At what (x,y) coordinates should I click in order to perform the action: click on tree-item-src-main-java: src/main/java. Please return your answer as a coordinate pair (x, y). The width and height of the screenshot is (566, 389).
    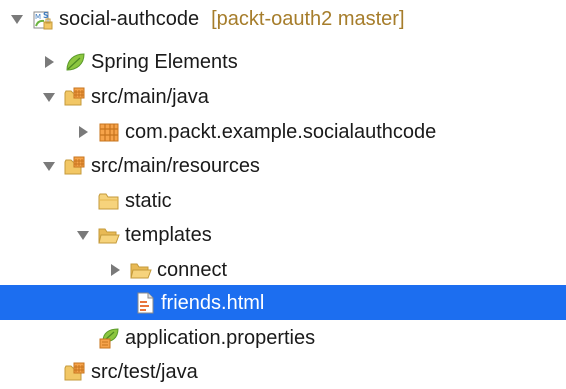
    Looking at the image, I should click on (283, 97).